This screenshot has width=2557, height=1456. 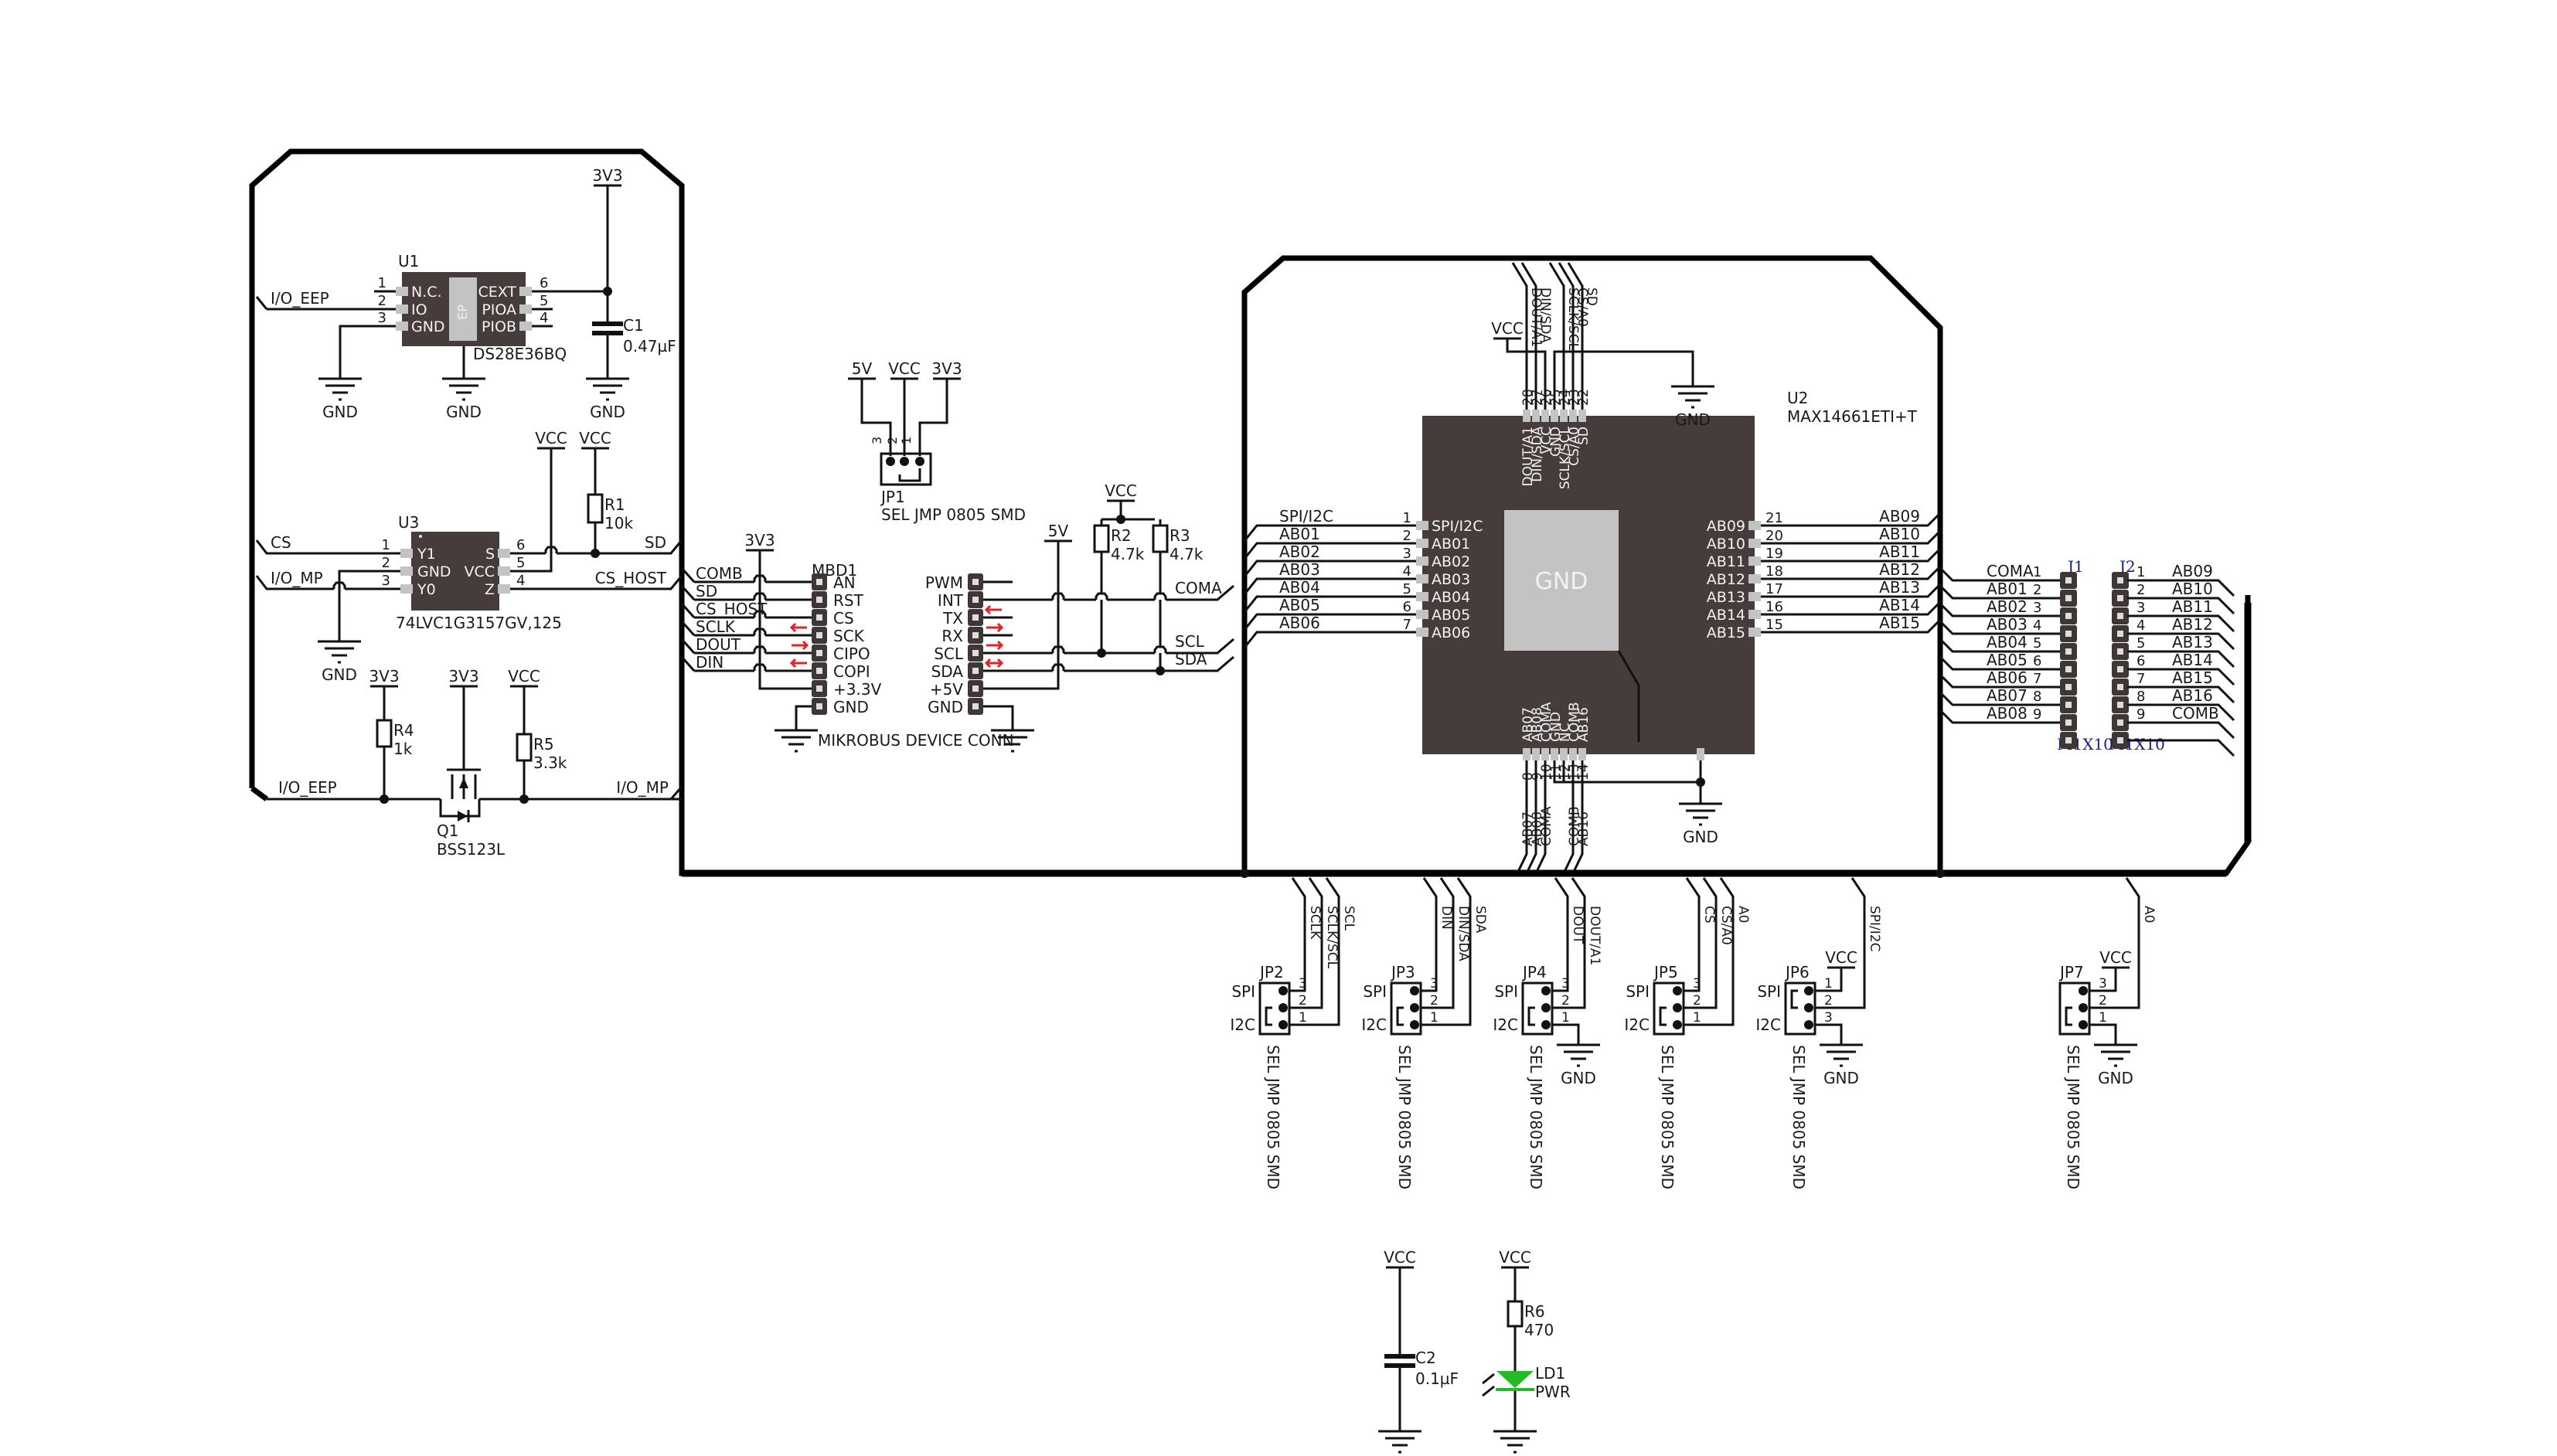 I want to click on u2-net-label: AB05, so click(x=1299, y=605).